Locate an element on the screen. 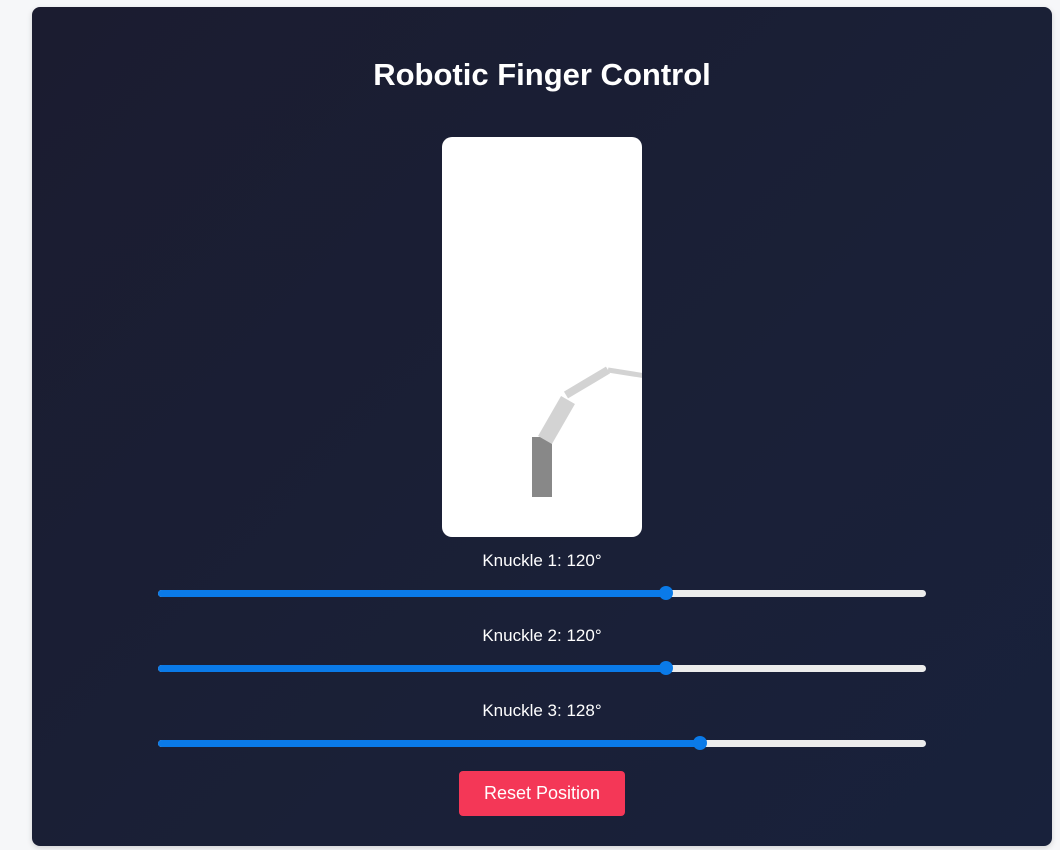 This screenshot has width=1060, height=850. knuckle-1-label: Knuckle 1: 120° is located at coordinates (542, 561).